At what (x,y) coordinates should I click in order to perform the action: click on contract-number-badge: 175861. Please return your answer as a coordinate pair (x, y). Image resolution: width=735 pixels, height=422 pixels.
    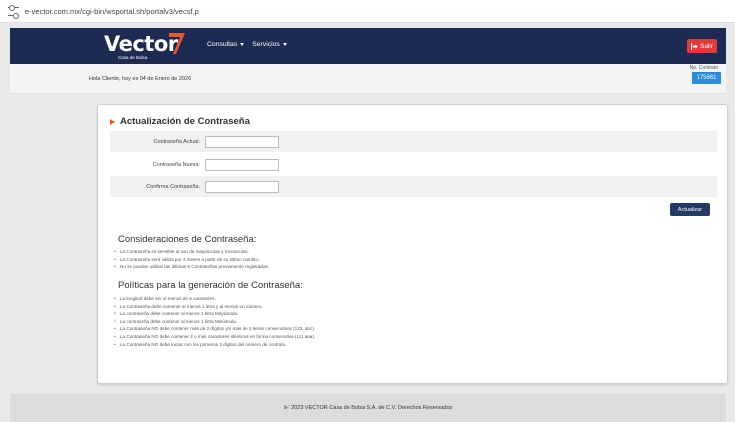
    Looking at the image, I should click on (706, 78).